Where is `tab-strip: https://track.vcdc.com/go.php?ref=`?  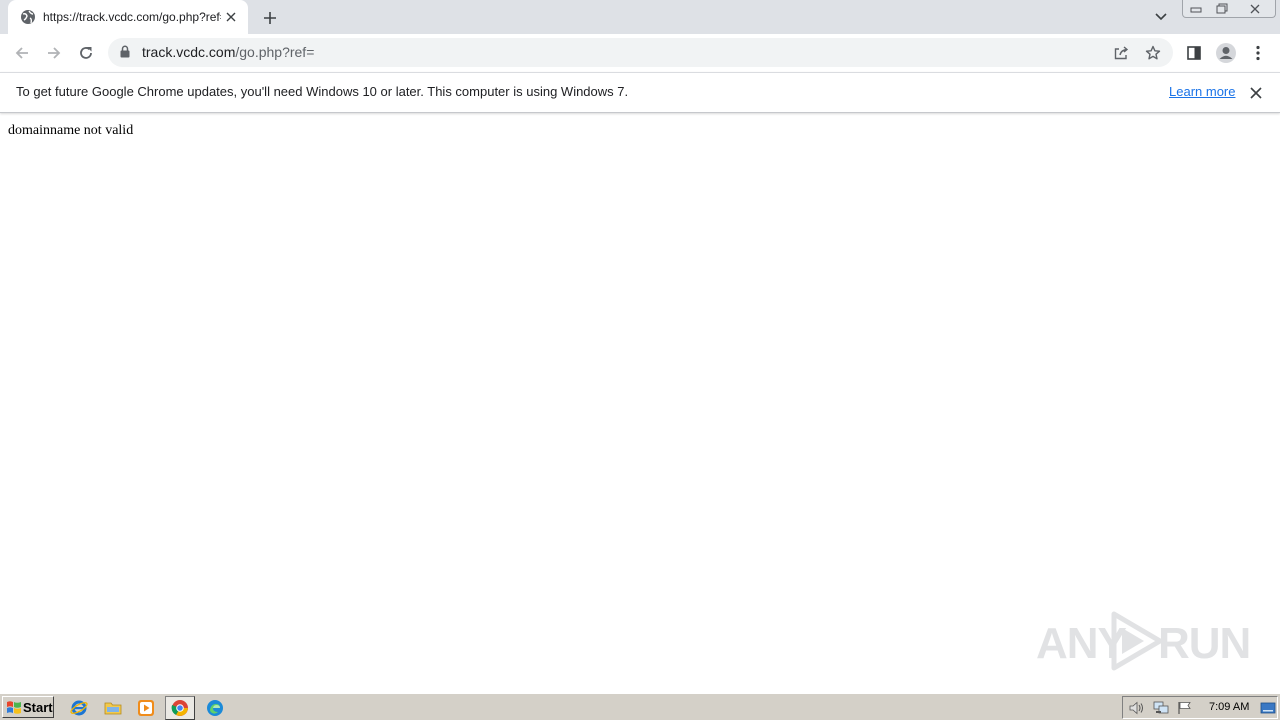 tab-strip: https://track.vcdc.com/go.php?ref= is located at coordinates (640, 17).